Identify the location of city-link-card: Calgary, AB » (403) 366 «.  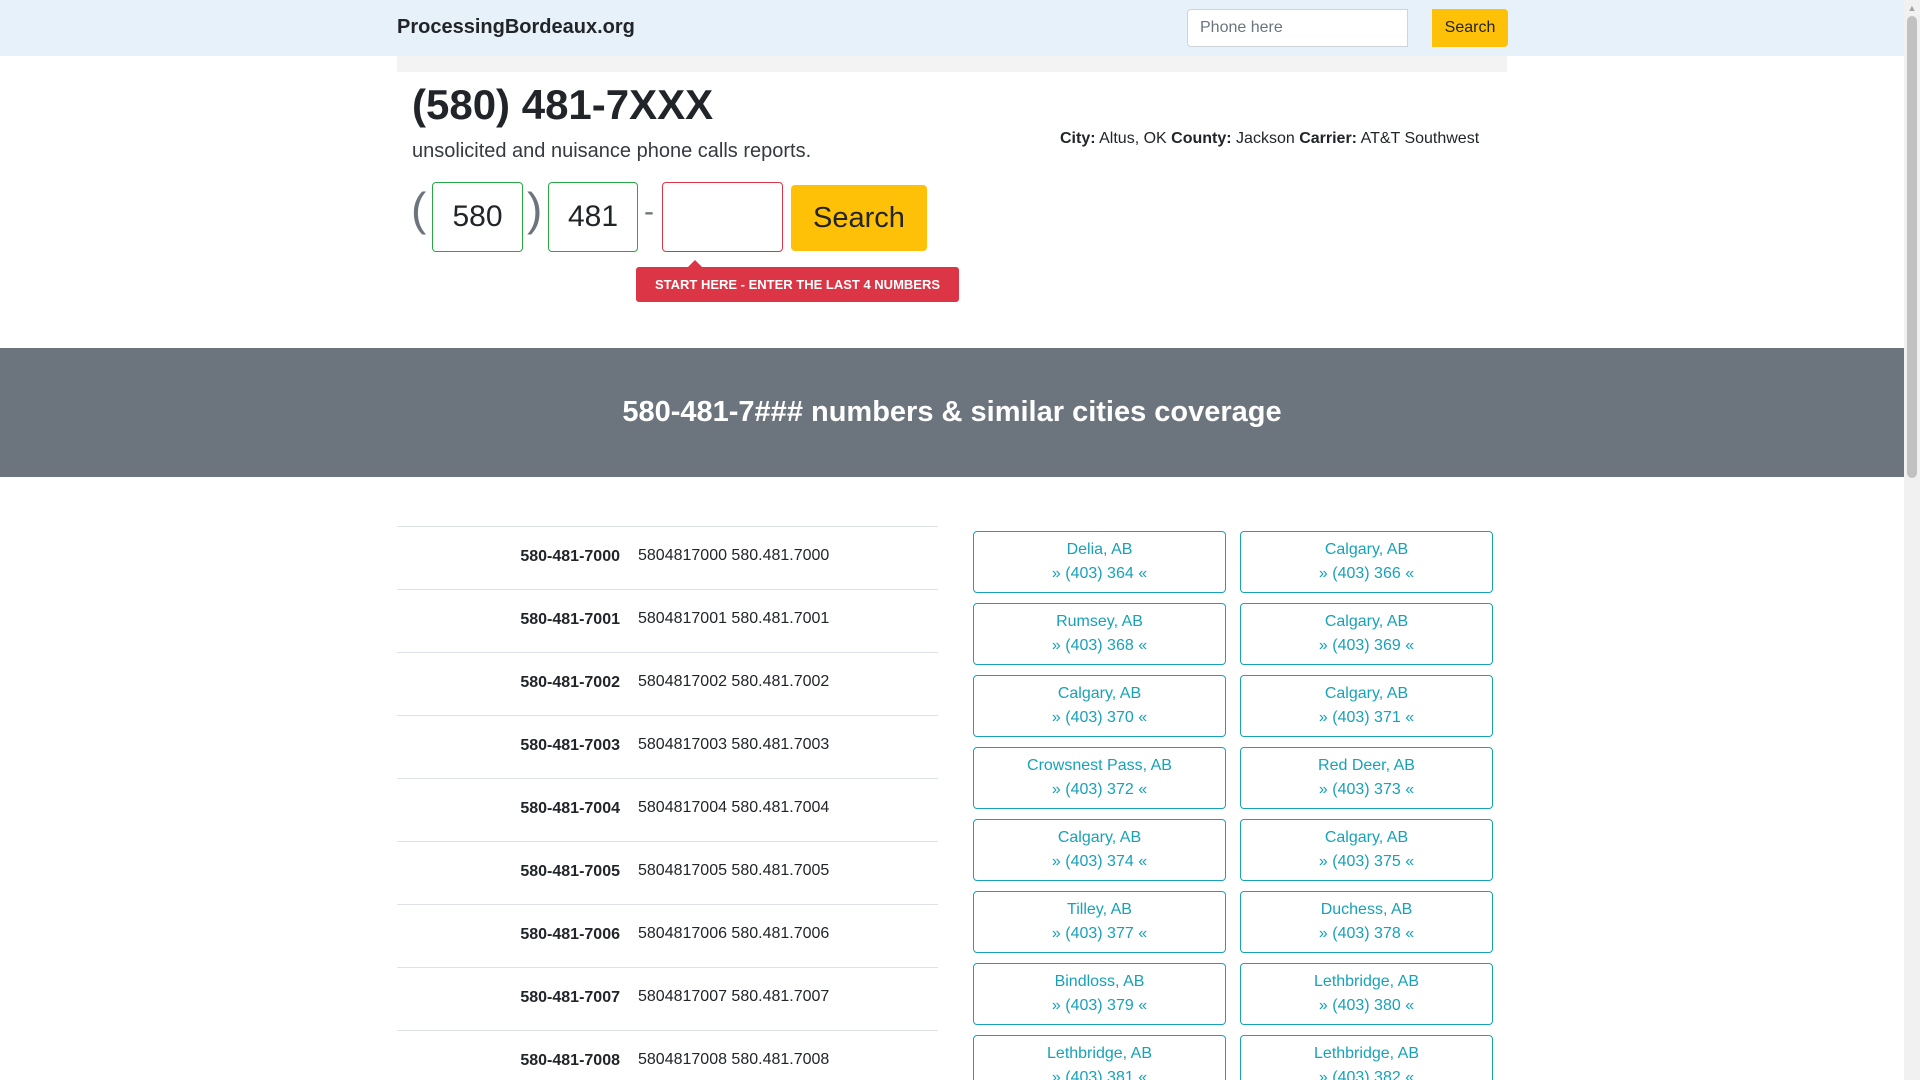
(1366, 562).